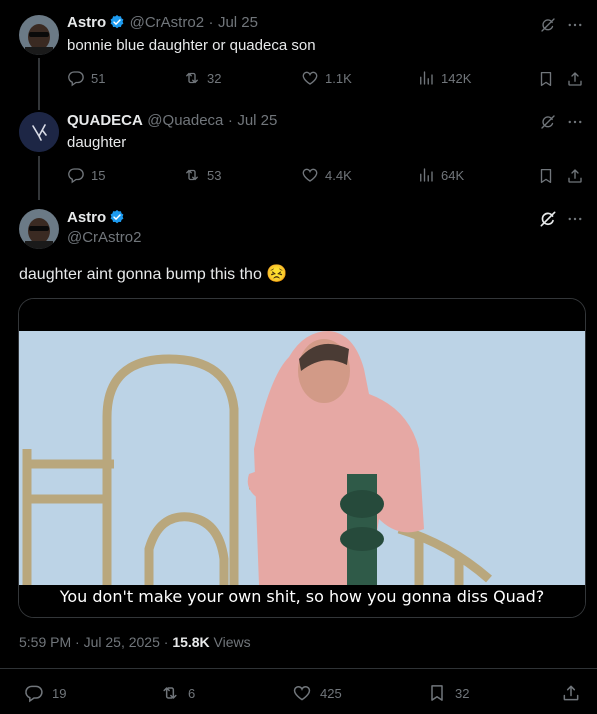 The width and height of the screenshot is (597, 714). Describe the element at coordinates (462, 693) in the screenshot. I see `bookmark-count: 32` at that location.